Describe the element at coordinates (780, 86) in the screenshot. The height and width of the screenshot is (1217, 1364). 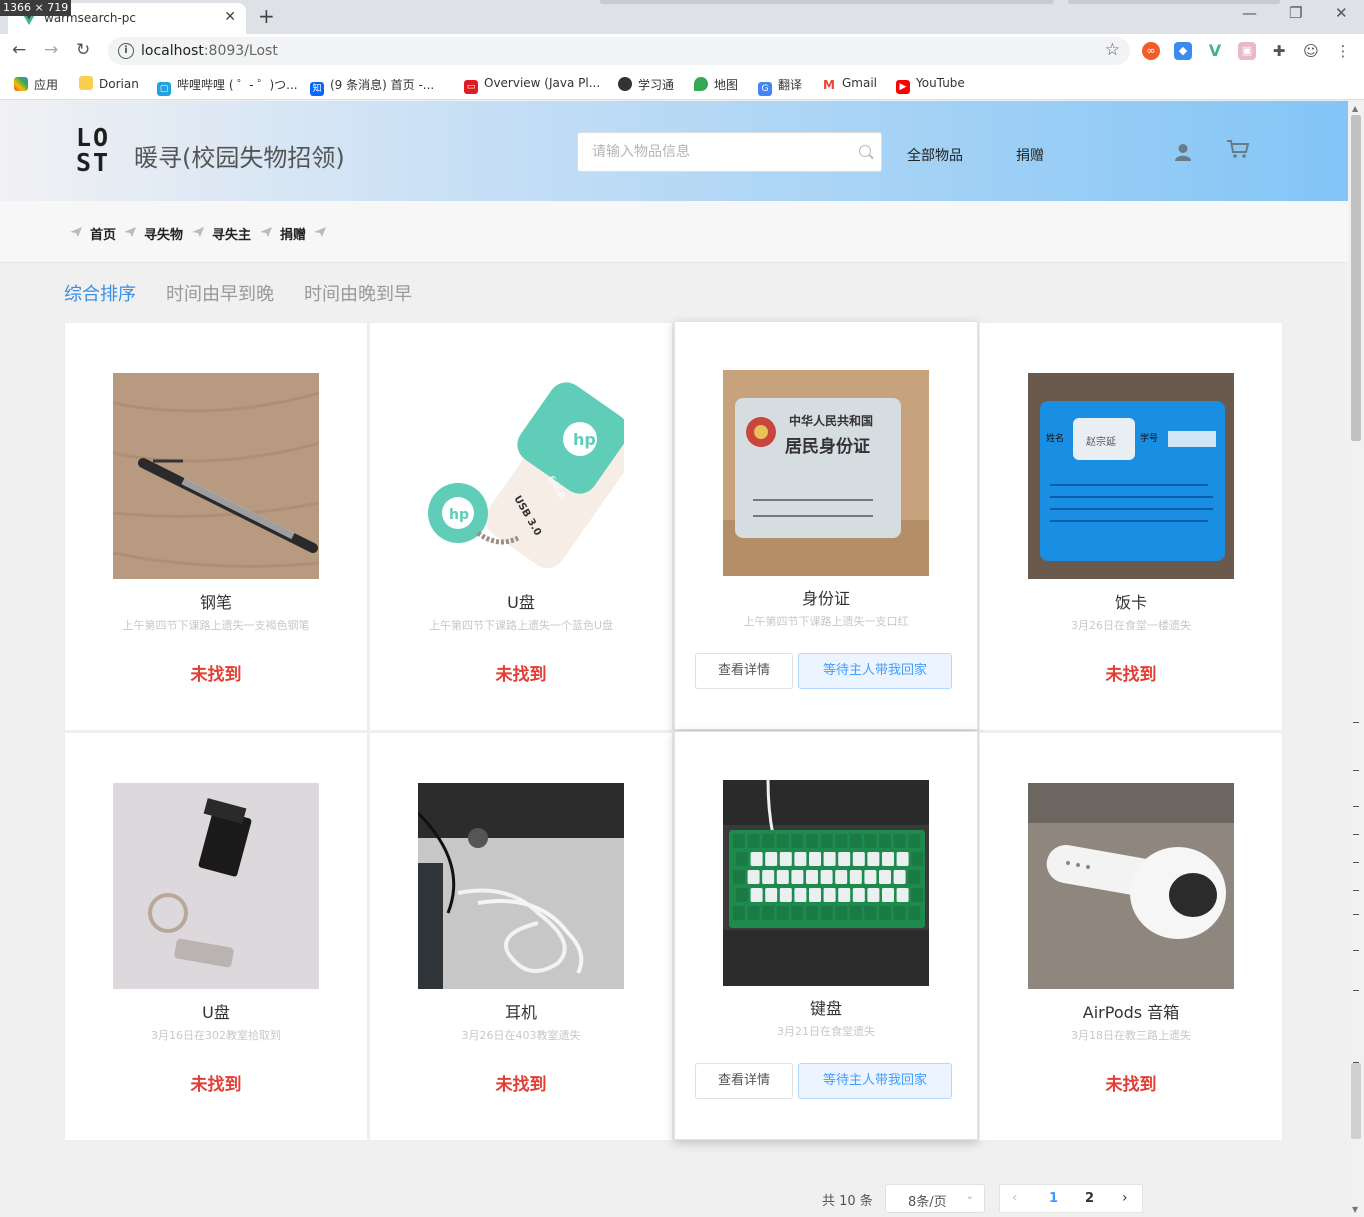
I see `bookmark-translate: G 翻译` at that location.